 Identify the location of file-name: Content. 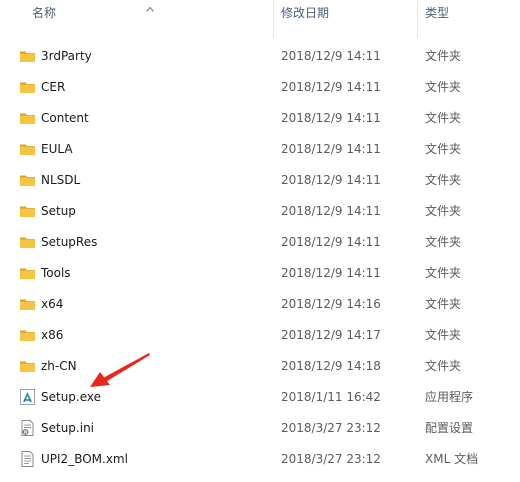
(65, 118).